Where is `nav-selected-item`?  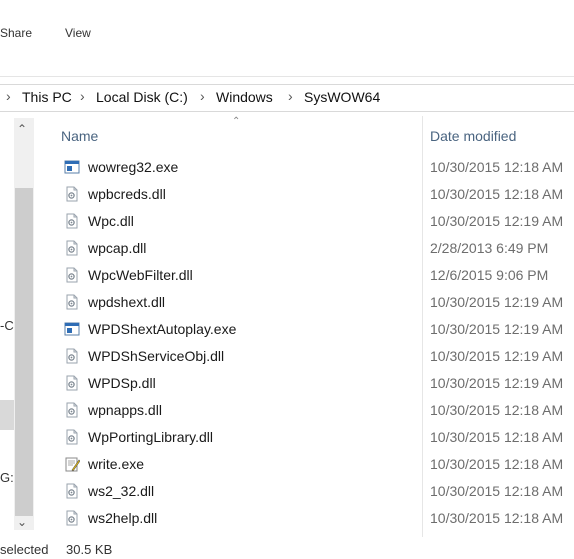 nav-selected-item is located at coordinates (7, 415).